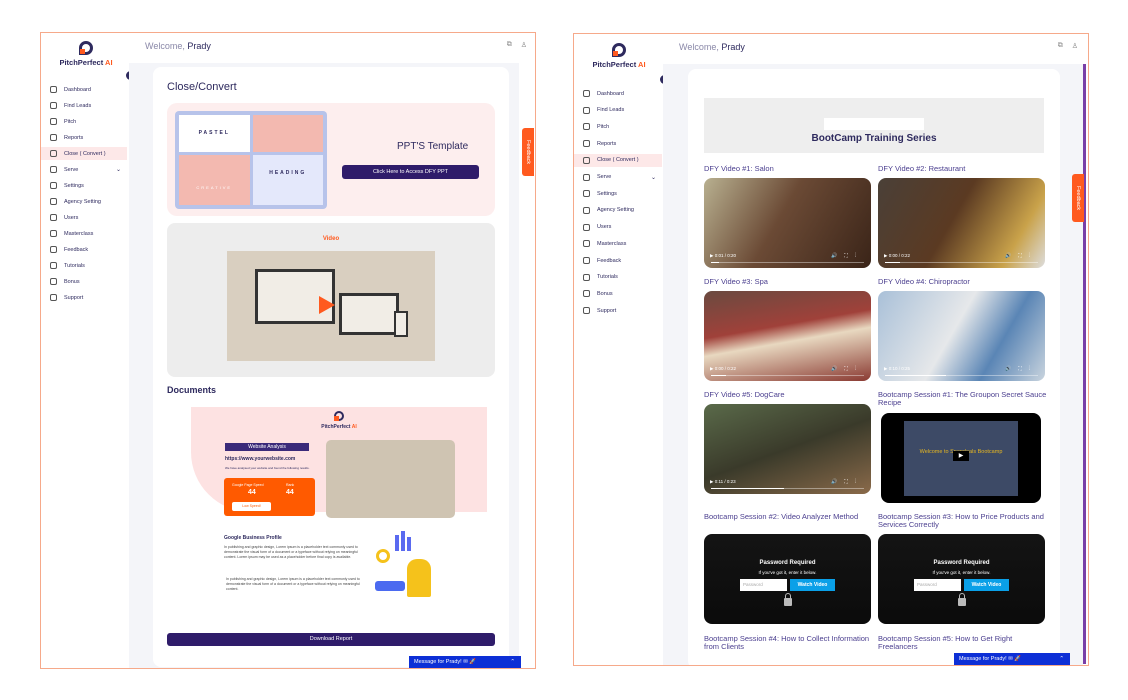 Image resolution: width=1128 pixels, height=700 pixels. I want to click on sidebar-item-label: Support, so click(74, 297).